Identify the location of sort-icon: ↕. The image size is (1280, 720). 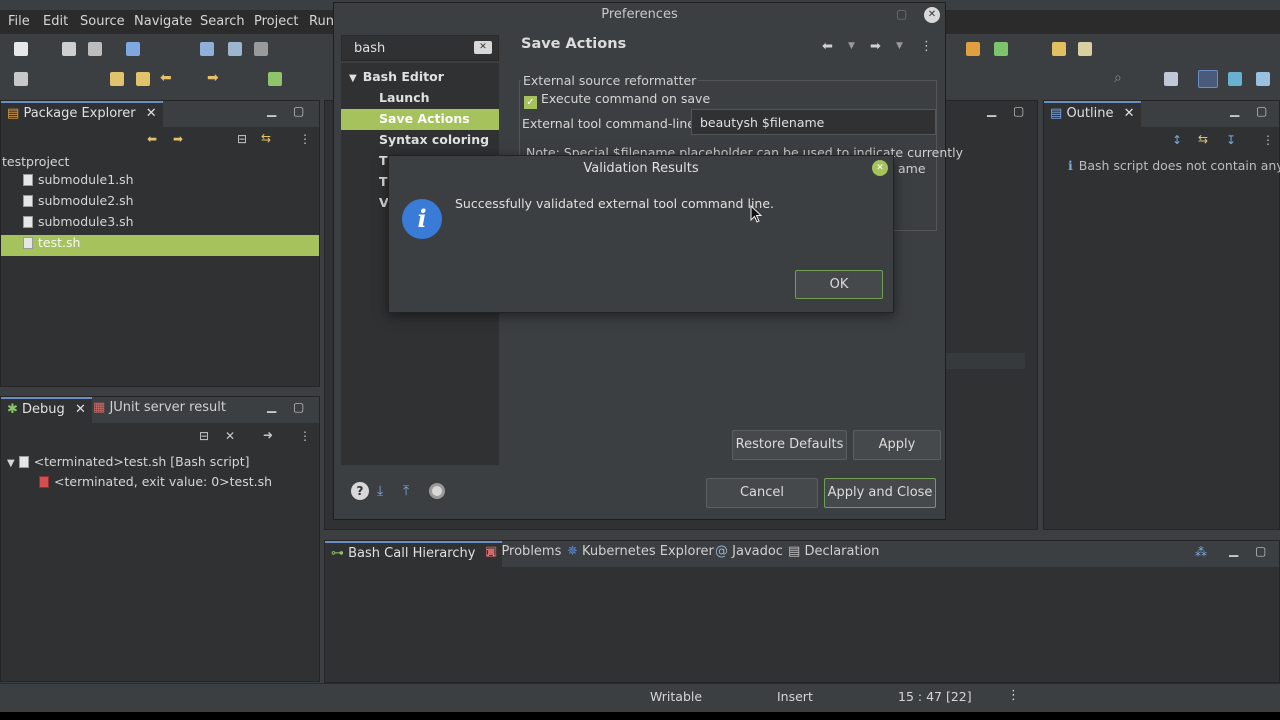
(1177, 140).